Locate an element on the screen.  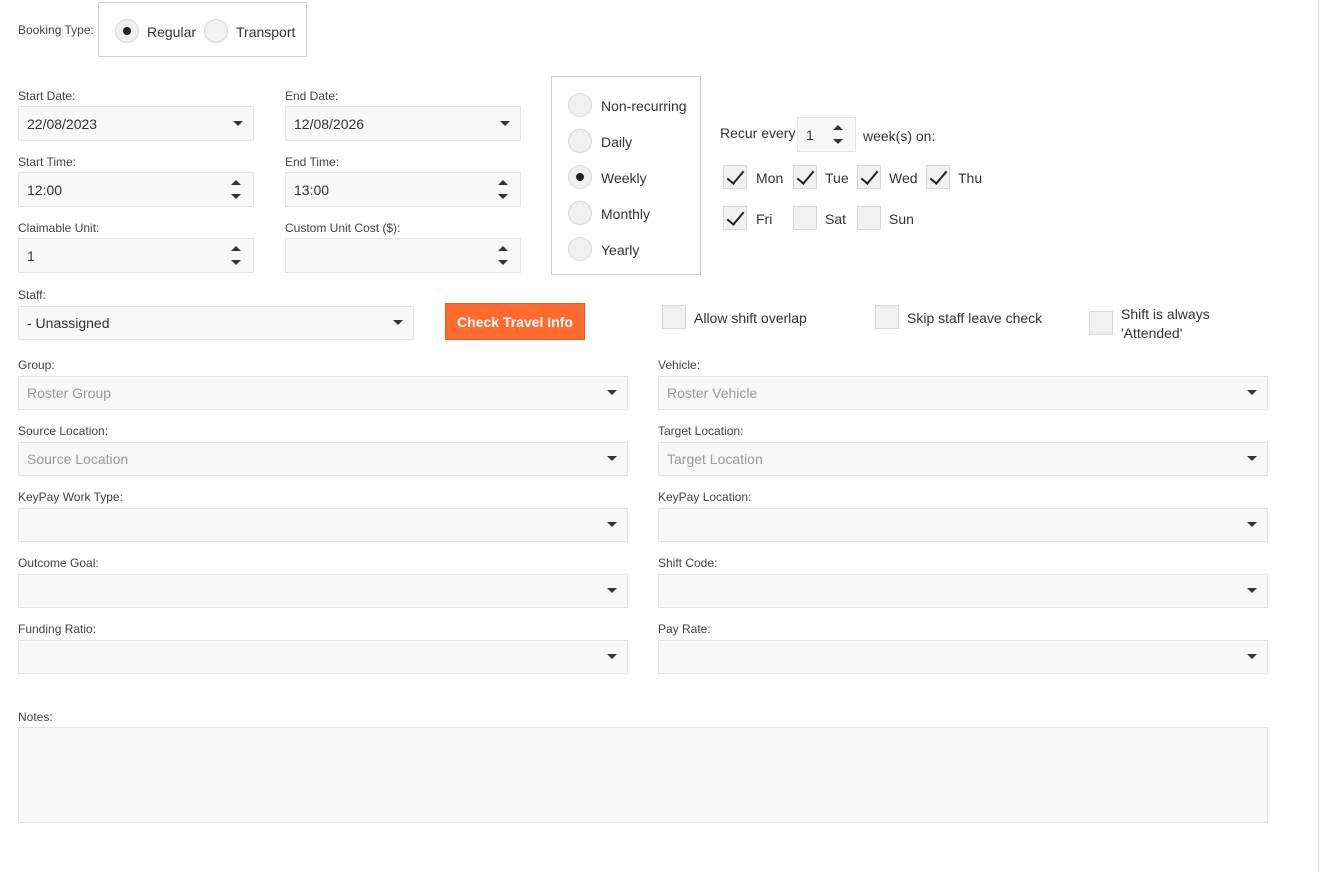
source-location-select: Source Location is located at coordinates (323, 459).